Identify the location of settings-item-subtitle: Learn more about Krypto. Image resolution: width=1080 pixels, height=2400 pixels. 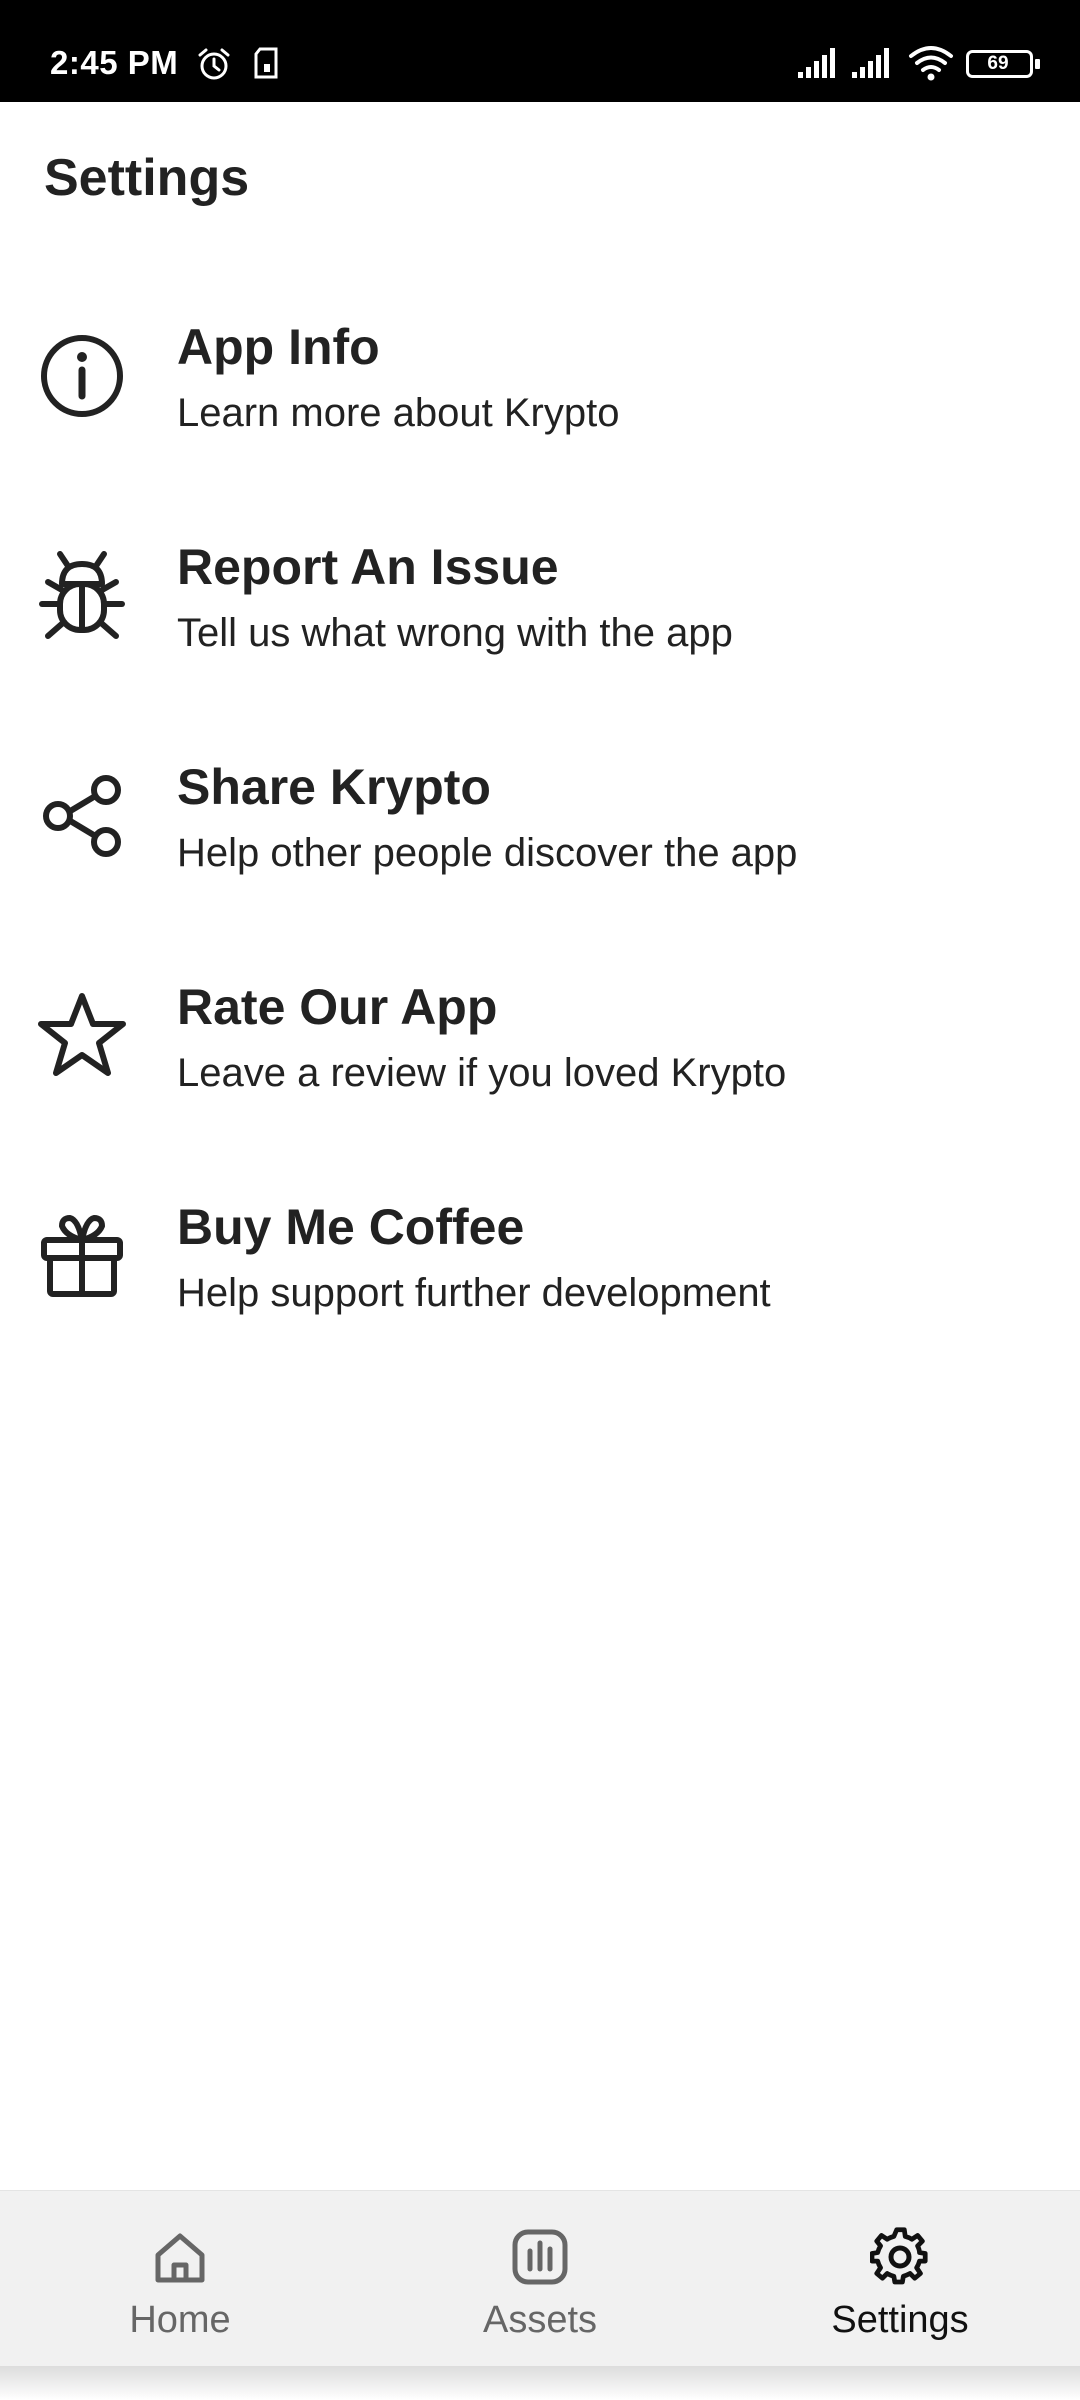
(398, 413).